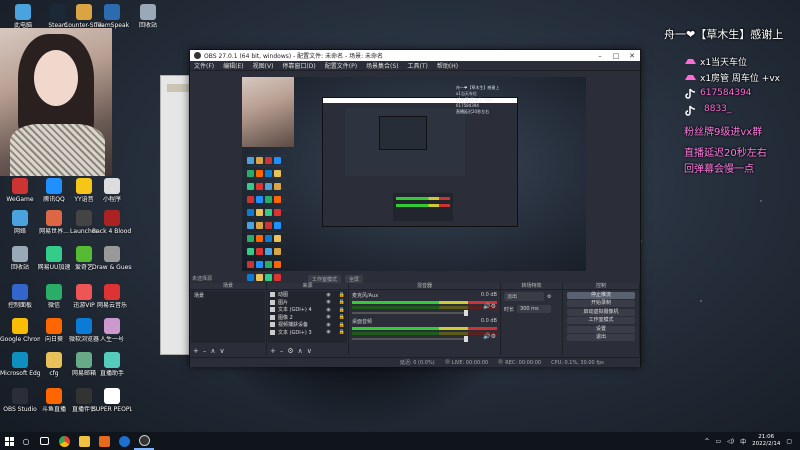 The height and width of the screenshot is (450, 800). I want to click on source-item: 图像 2 ◉ 🔒, so click(307, 318).